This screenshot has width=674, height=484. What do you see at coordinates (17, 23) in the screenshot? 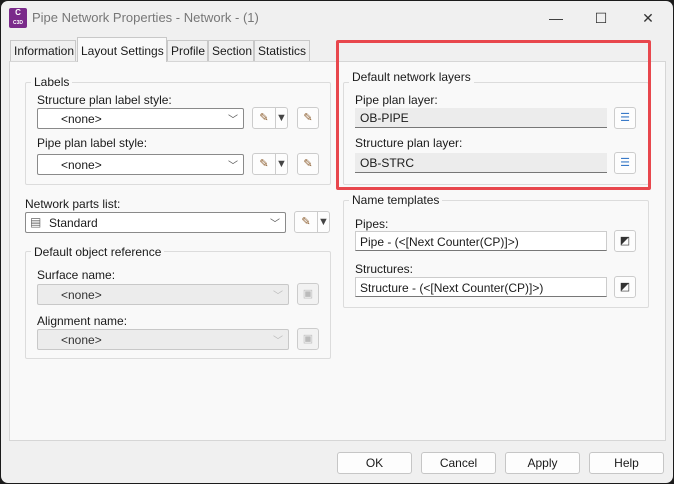
I see `app-badge-sub: C3D` at bounding box center [17, 23].